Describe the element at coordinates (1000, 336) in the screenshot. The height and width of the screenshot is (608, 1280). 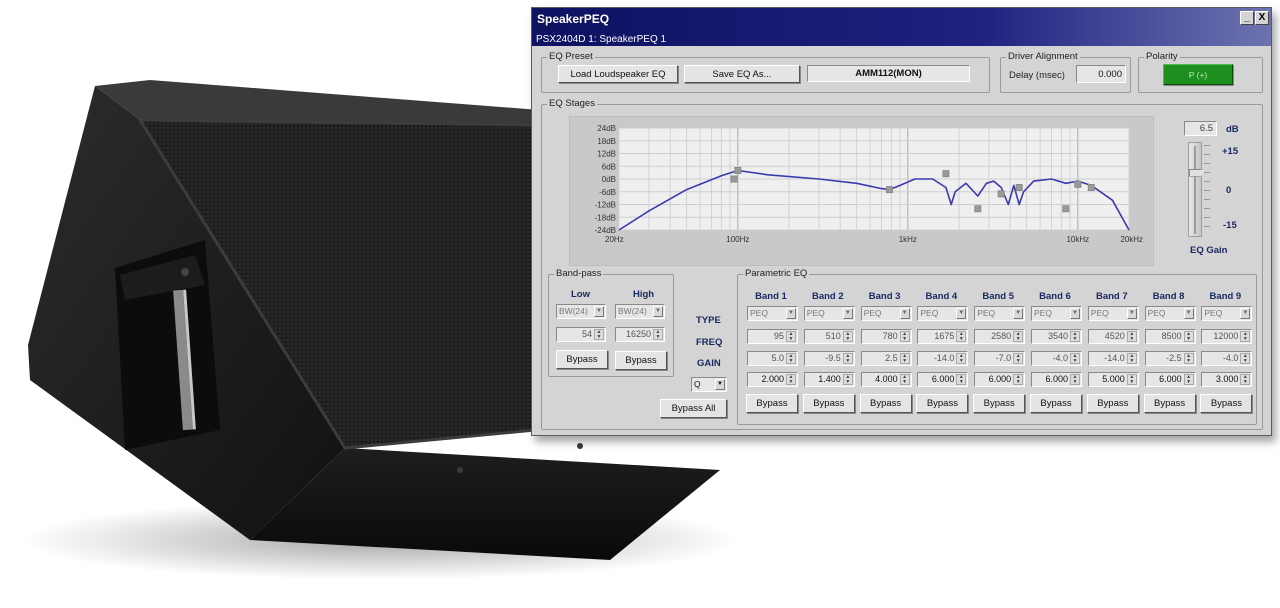
I see `band-frequency-input: 2580 ▲ ▼` at that location.